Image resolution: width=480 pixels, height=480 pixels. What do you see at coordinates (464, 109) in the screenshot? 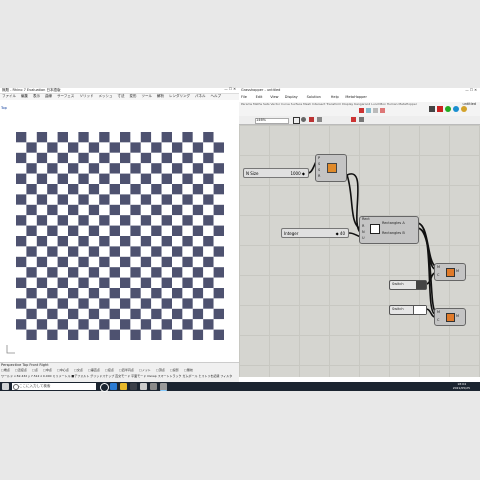
I see `cluster-icon` at bounding box center [464, 109].